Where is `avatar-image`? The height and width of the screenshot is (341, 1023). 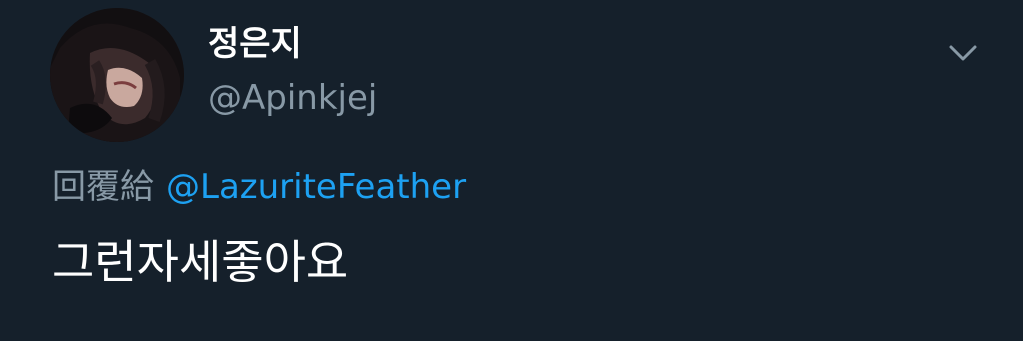 avatar-image is located at coordinates (117, 75).